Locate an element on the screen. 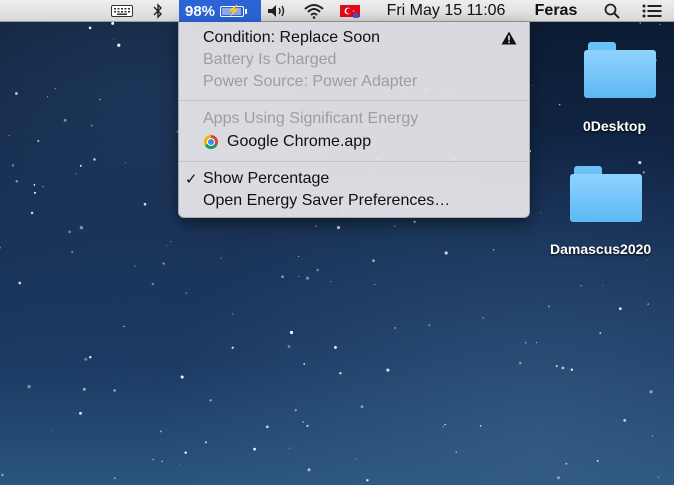 This screenshot has width=674, height=485. checkmark-icon: ✓ is located at coordinates (191, 179).